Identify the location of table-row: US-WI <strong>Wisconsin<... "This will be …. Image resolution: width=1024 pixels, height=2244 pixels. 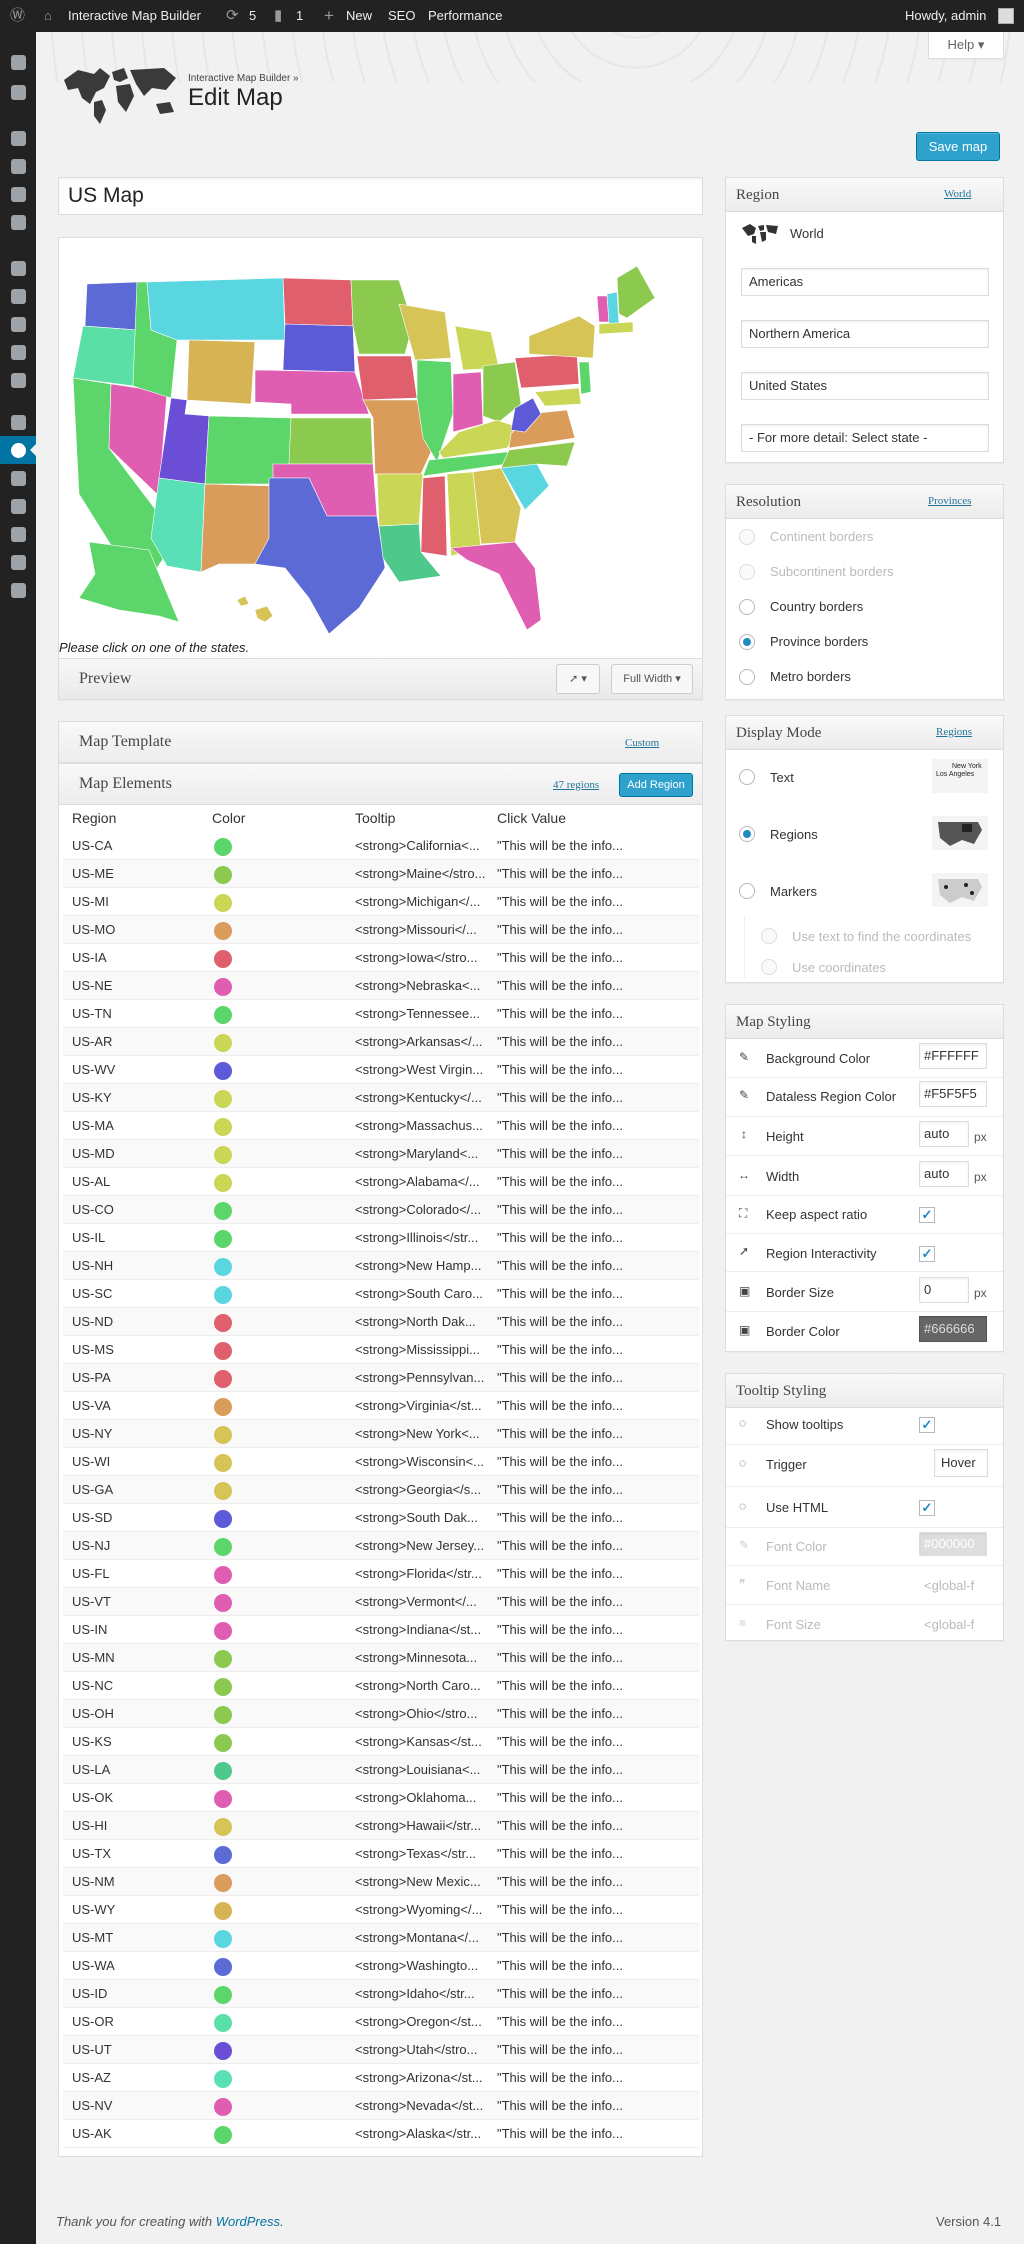
(381, 1462).